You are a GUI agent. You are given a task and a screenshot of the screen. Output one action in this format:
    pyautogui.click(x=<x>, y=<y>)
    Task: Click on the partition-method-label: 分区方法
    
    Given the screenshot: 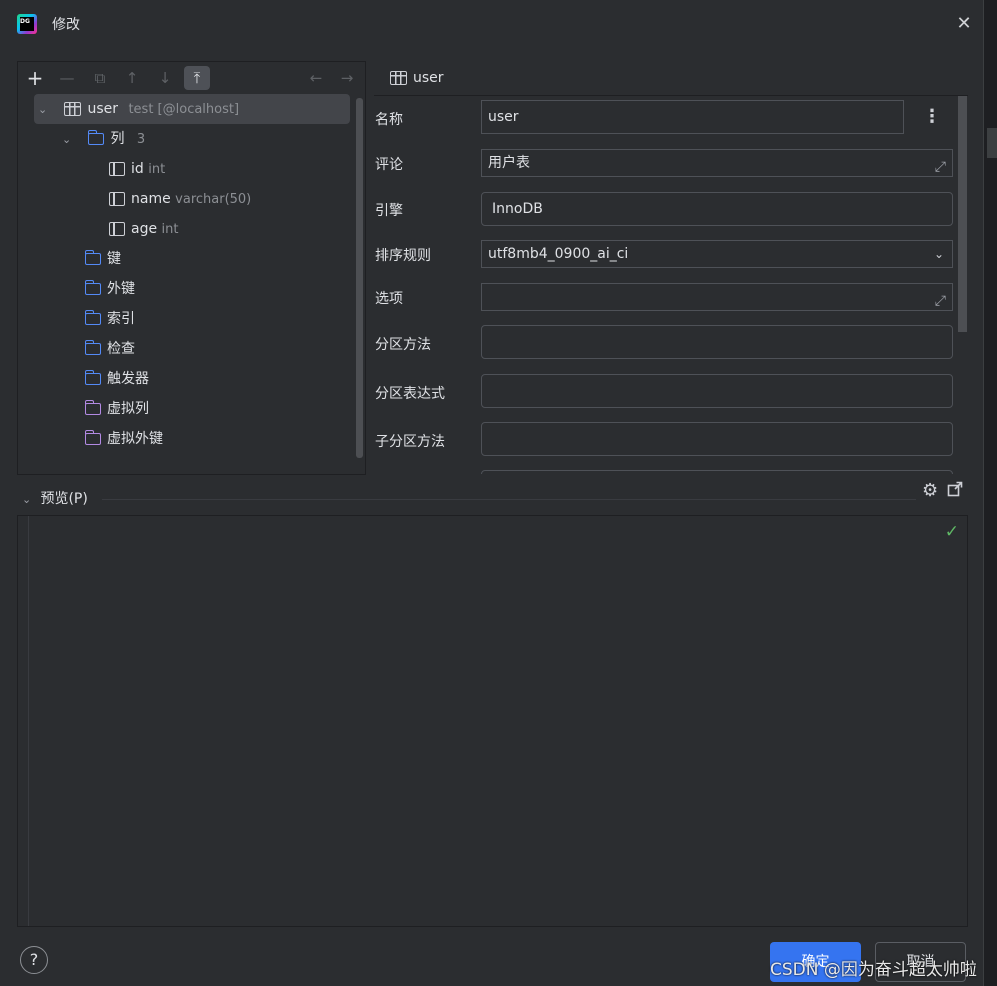 What is the action you would take?
    pyautogui.click(x=403, y=345)
    